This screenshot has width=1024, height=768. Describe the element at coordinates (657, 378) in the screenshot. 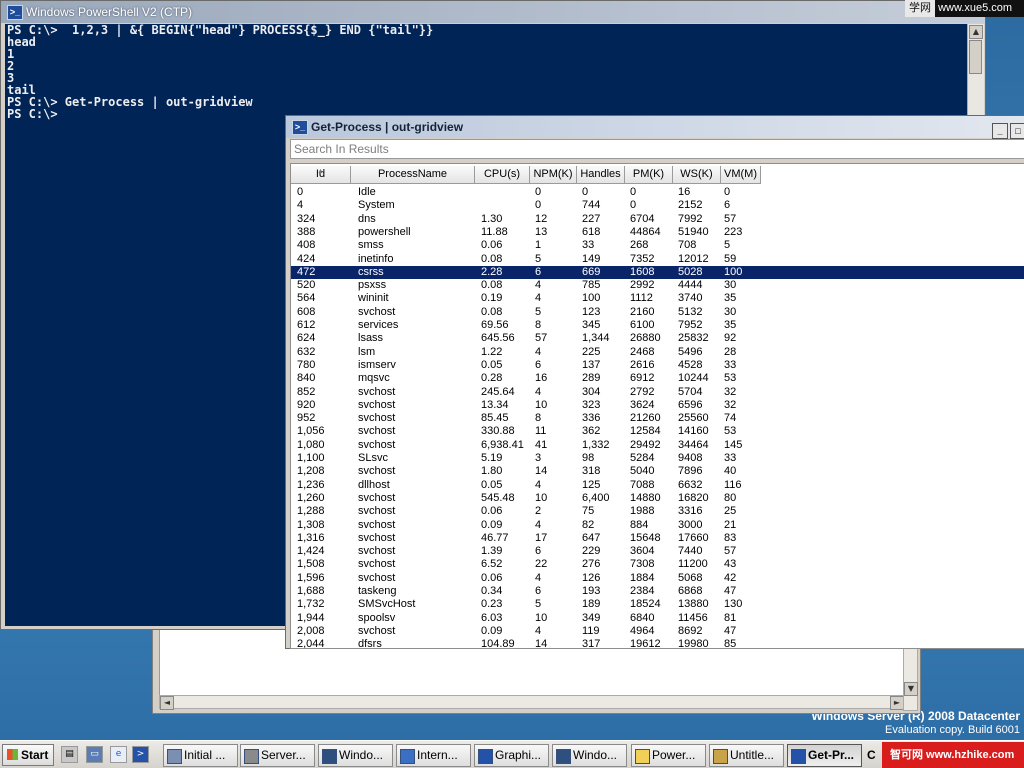

I see `table-row: 840 mqsvc 0.28 16 289 6912 10244 53` at that location.